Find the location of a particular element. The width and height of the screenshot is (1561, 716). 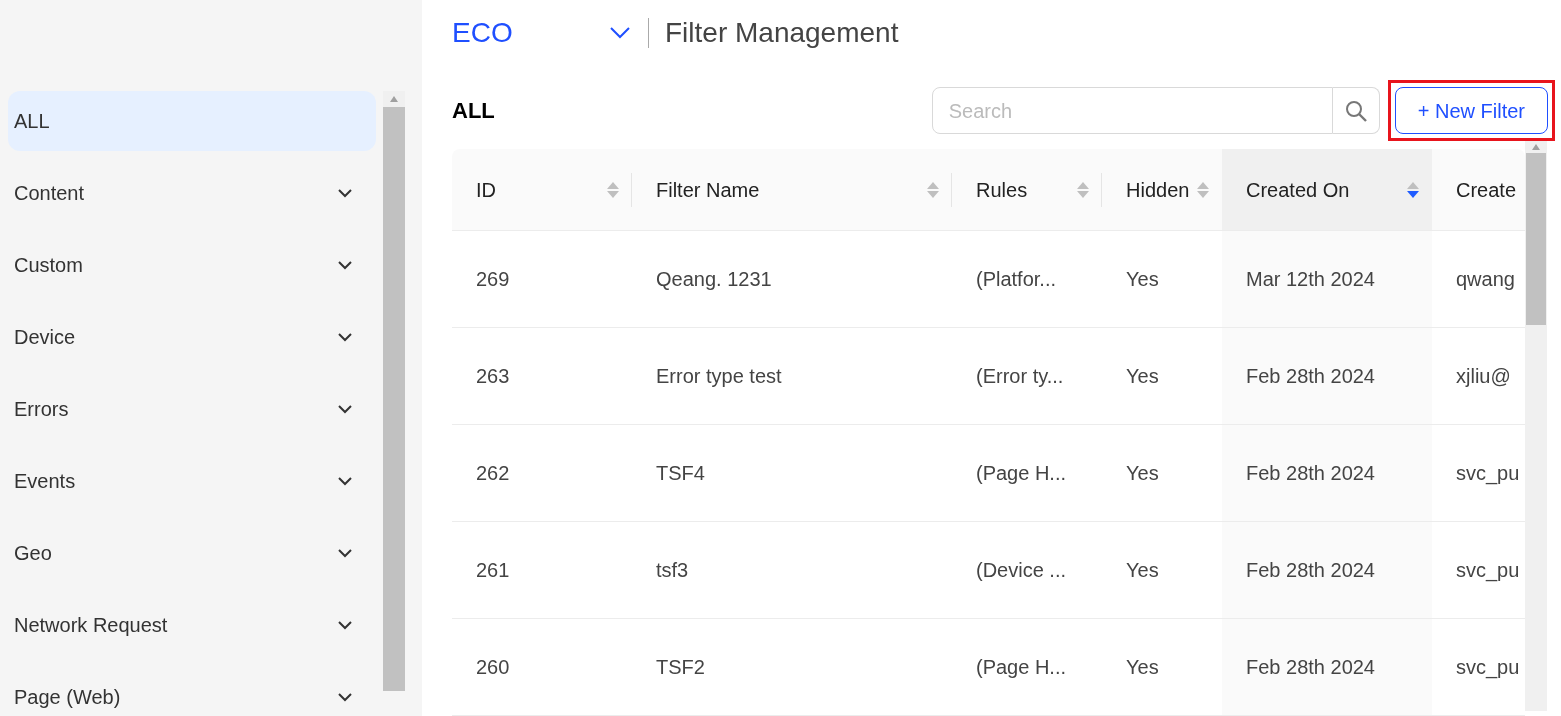

table-cell-text: 260 is located at coordinates (493, 667).